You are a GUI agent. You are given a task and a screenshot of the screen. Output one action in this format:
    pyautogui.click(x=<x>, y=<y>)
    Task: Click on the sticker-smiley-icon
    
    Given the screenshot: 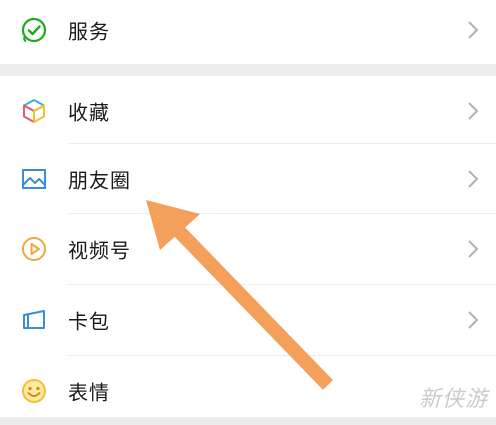 What is the action you would take?
    pyautogui.click(x=34, y=391)
    